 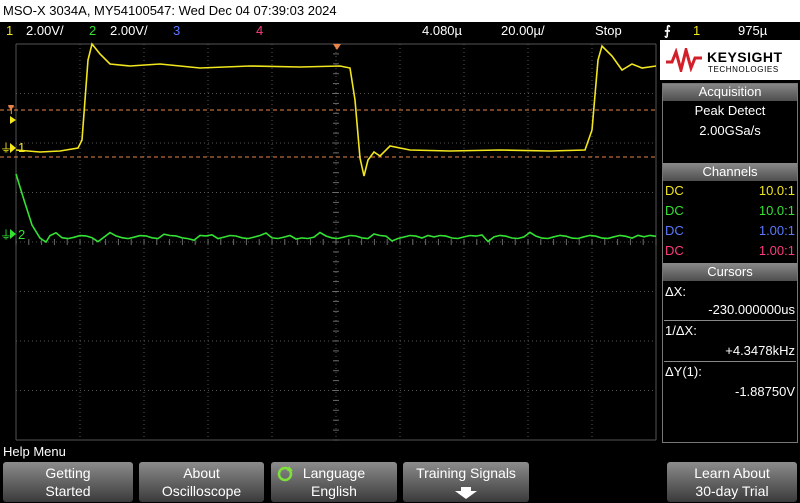 What do you see at coordinates (68, 473) in the screenshot?
I see `softkey-line1: Getting` at bounding box center [68, 473].